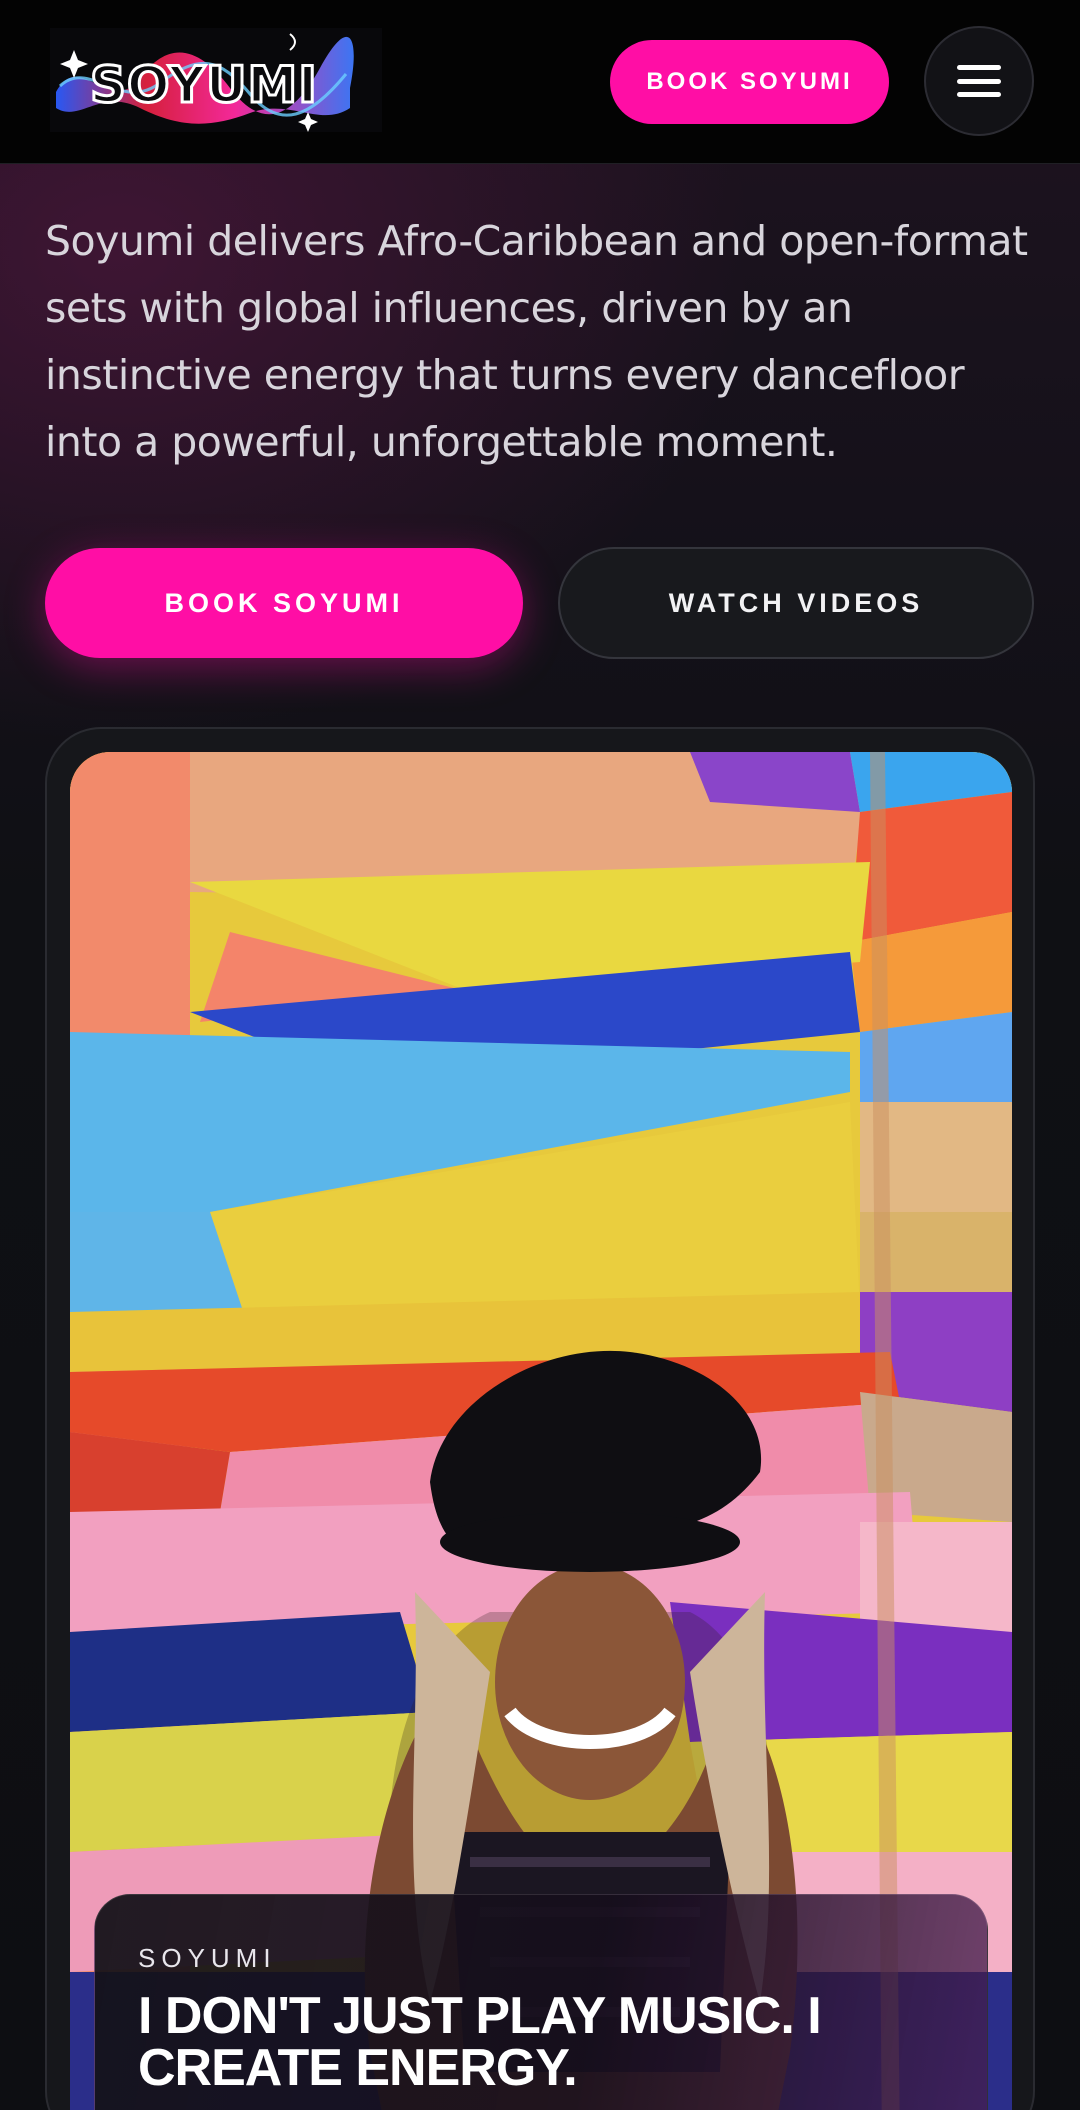 This screenshot has height=2110, width=1080. What do you see at coordinates (749, 82) in the screenshot?
I see `header-book-button: BOOK SOYUMI` at bounding box center [749, 82].